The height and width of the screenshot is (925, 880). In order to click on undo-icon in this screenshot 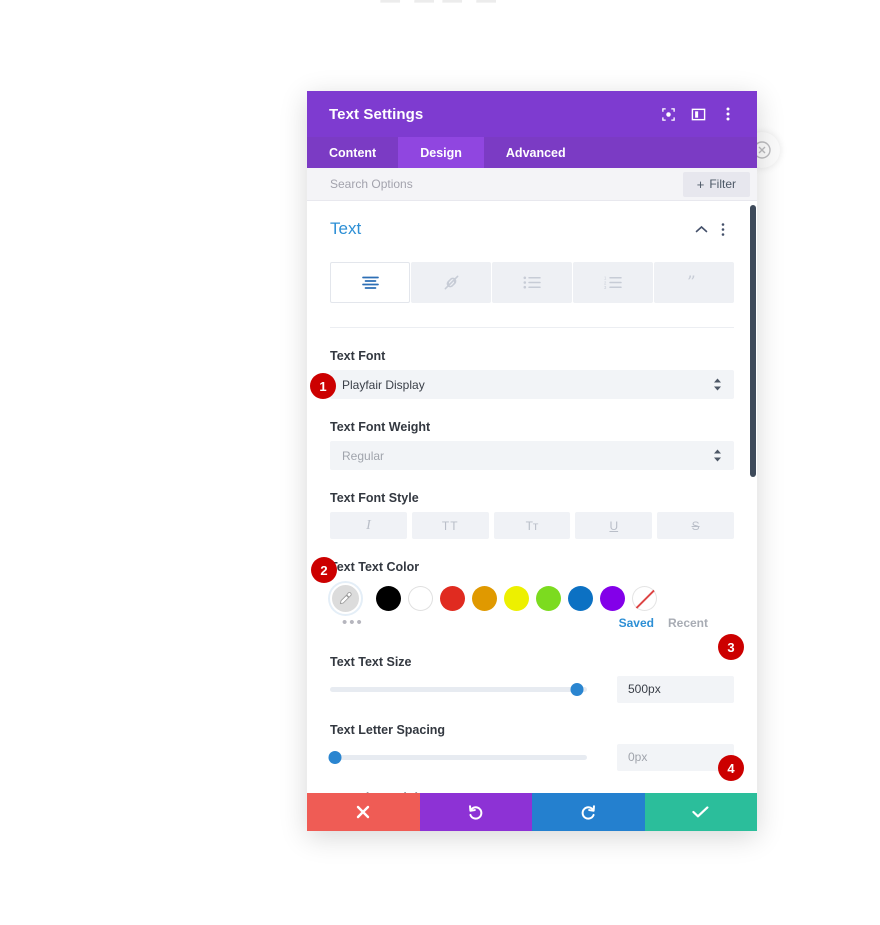, I will do `click(476, 812)`.